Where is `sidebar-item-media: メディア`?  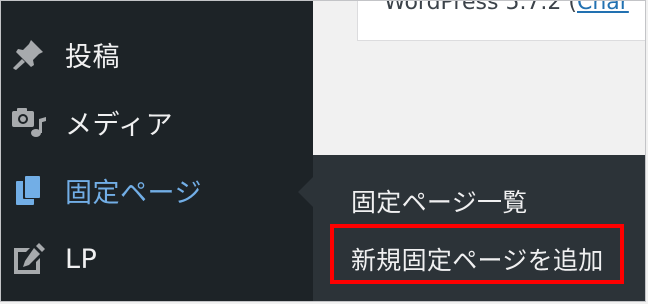
sidebar-item-media: メディア is located at coordinates (157, 122).